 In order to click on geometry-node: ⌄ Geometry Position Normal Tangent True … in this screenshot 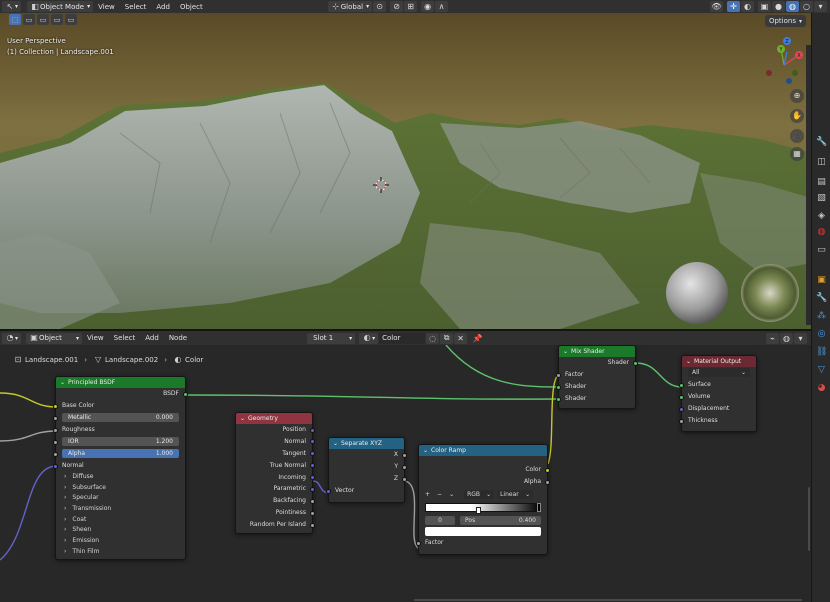, I will do `click(275, 473)`.